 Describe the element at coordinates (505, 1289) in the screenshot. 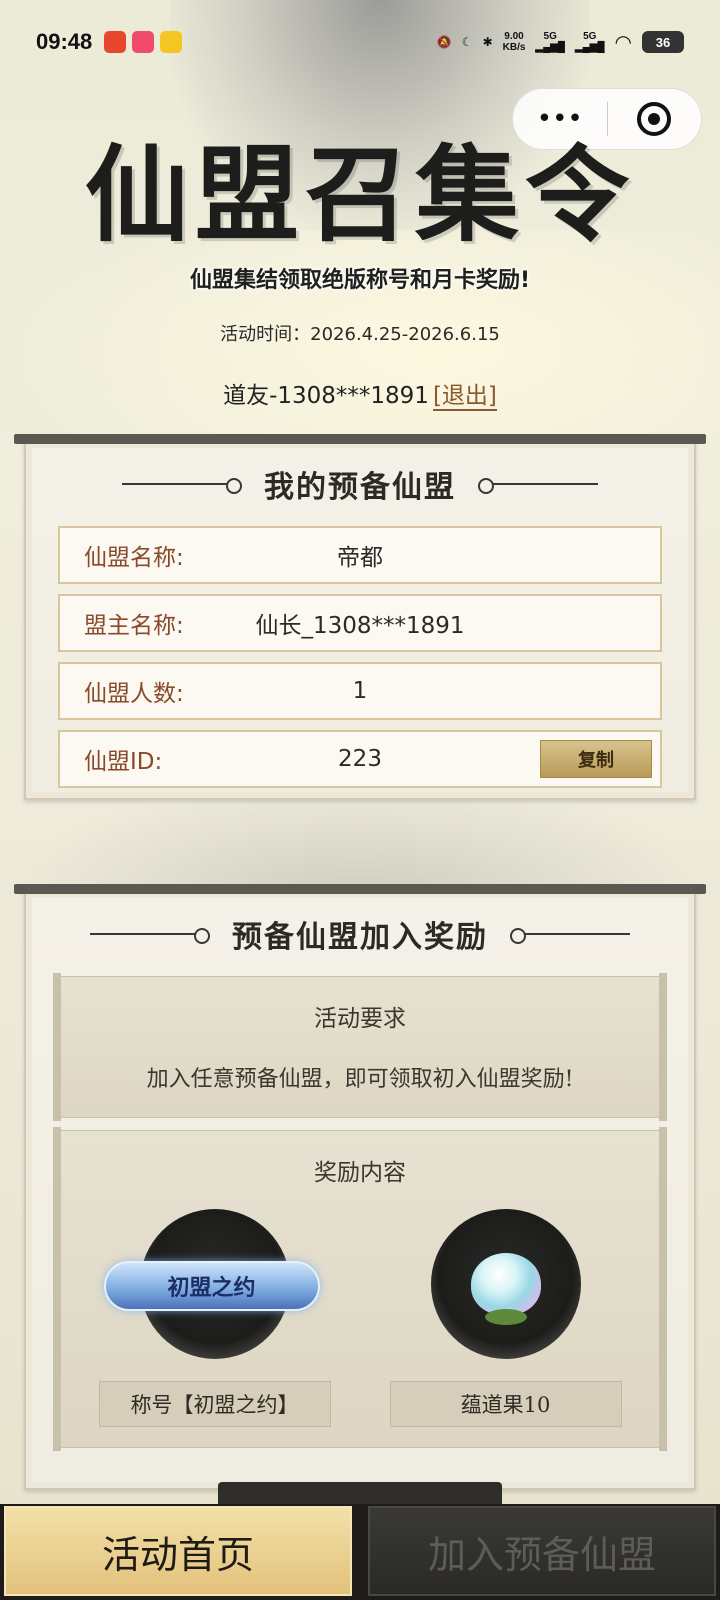

I see `peach-fruit-icon` at that location.